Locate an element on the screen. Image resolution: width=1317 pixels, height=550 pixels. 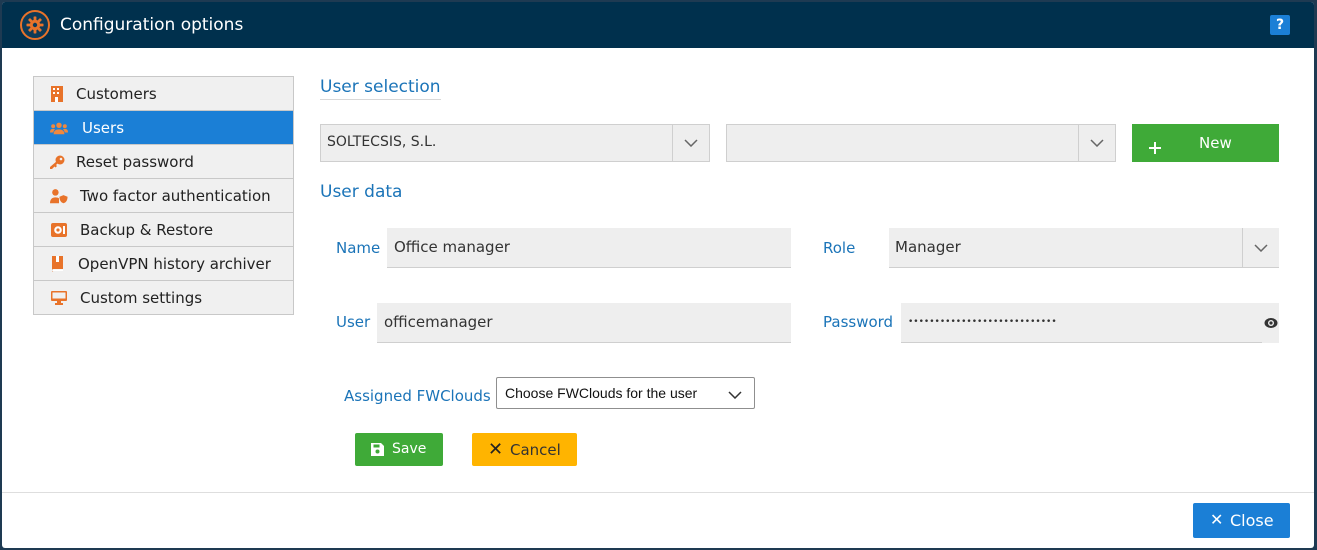
customer-select-value: SOLTECSIS, S.L. is located at coordinates (382, 142).